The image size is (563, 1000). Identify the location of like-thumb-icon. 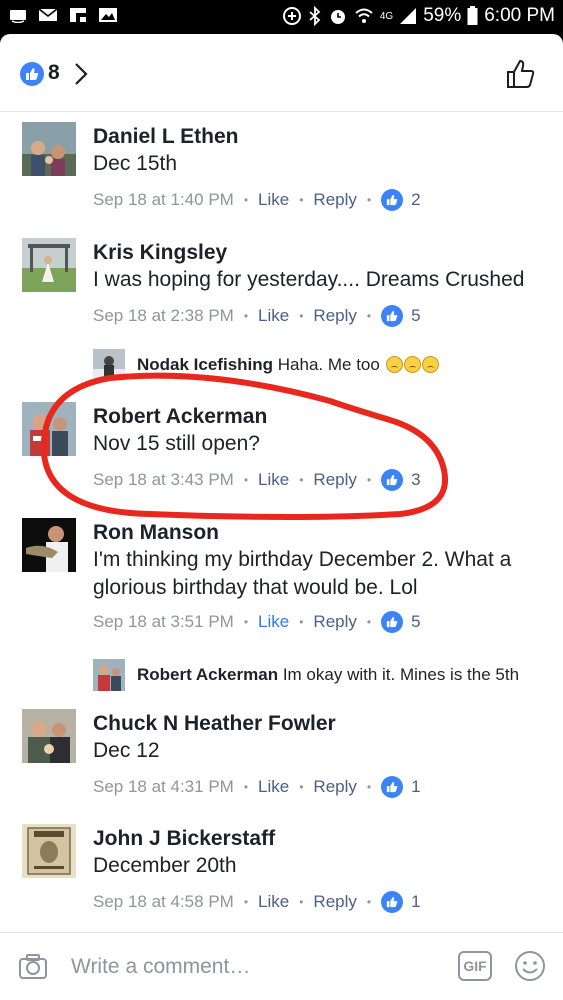
(32, 74).